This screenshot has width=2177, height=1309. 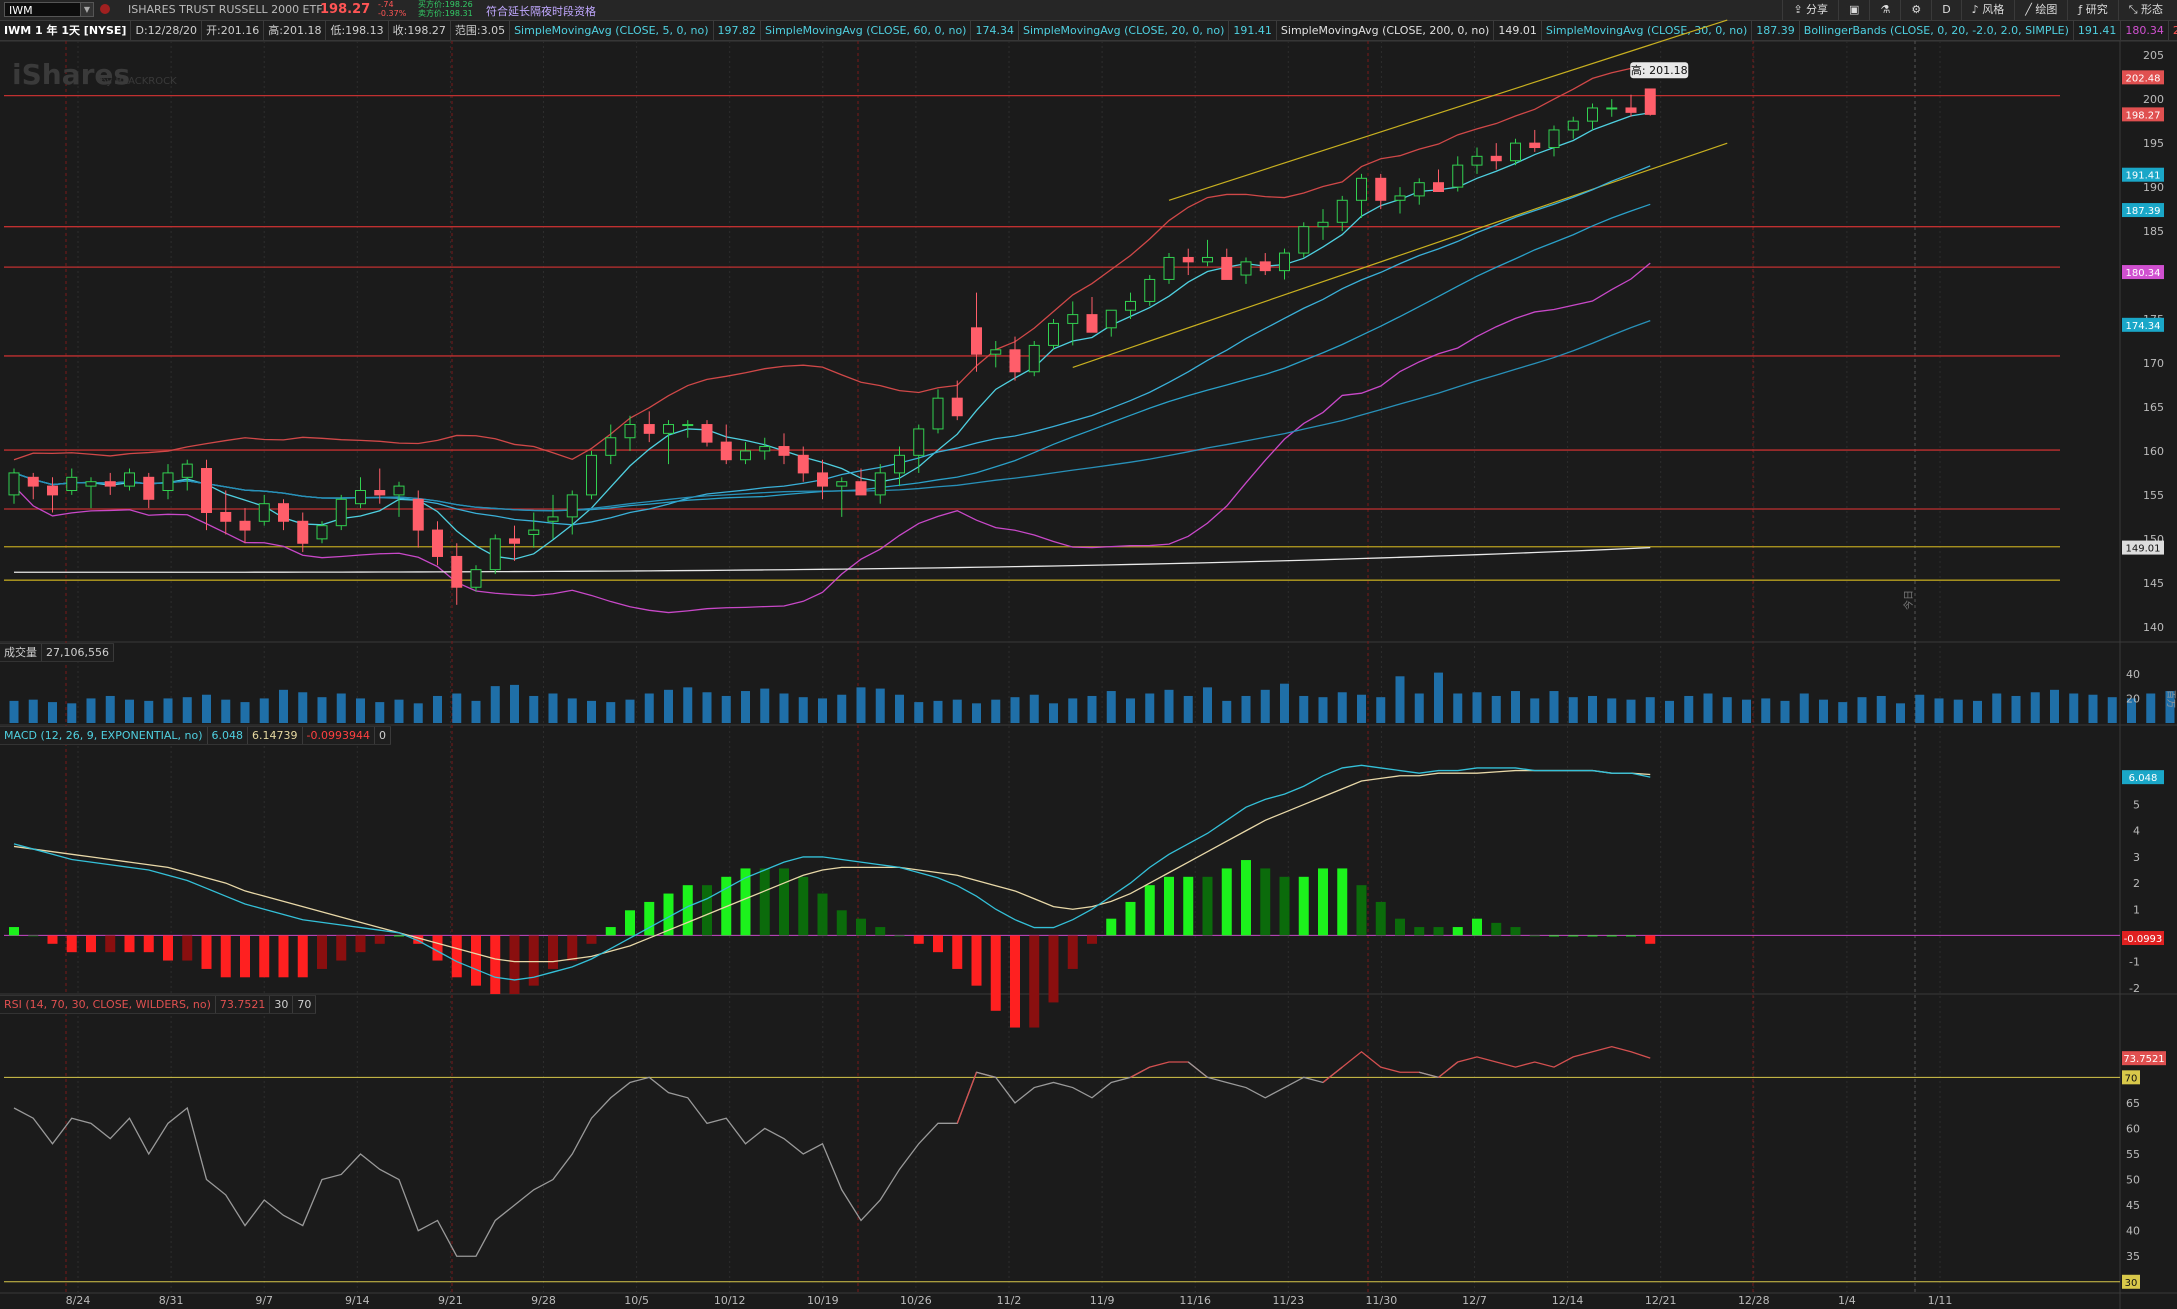 What do you see at coordinates (916, 1300) in the screenshot?
I see `date-tick-label: 10/26` at bounding box center [916, 1300].